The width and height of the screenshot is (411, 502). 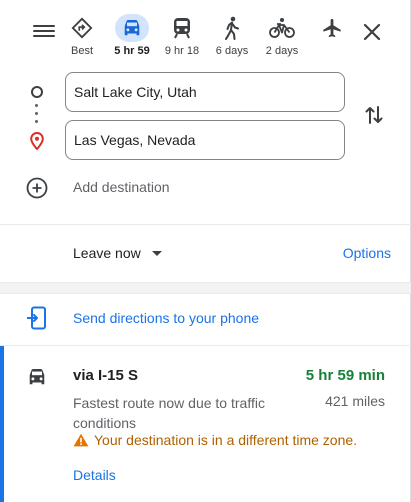 What do you see at coordinates (345, 375) in the screenshot?
I see `route-duration: 5 hr 59 min` at bounding box center [345, 375].